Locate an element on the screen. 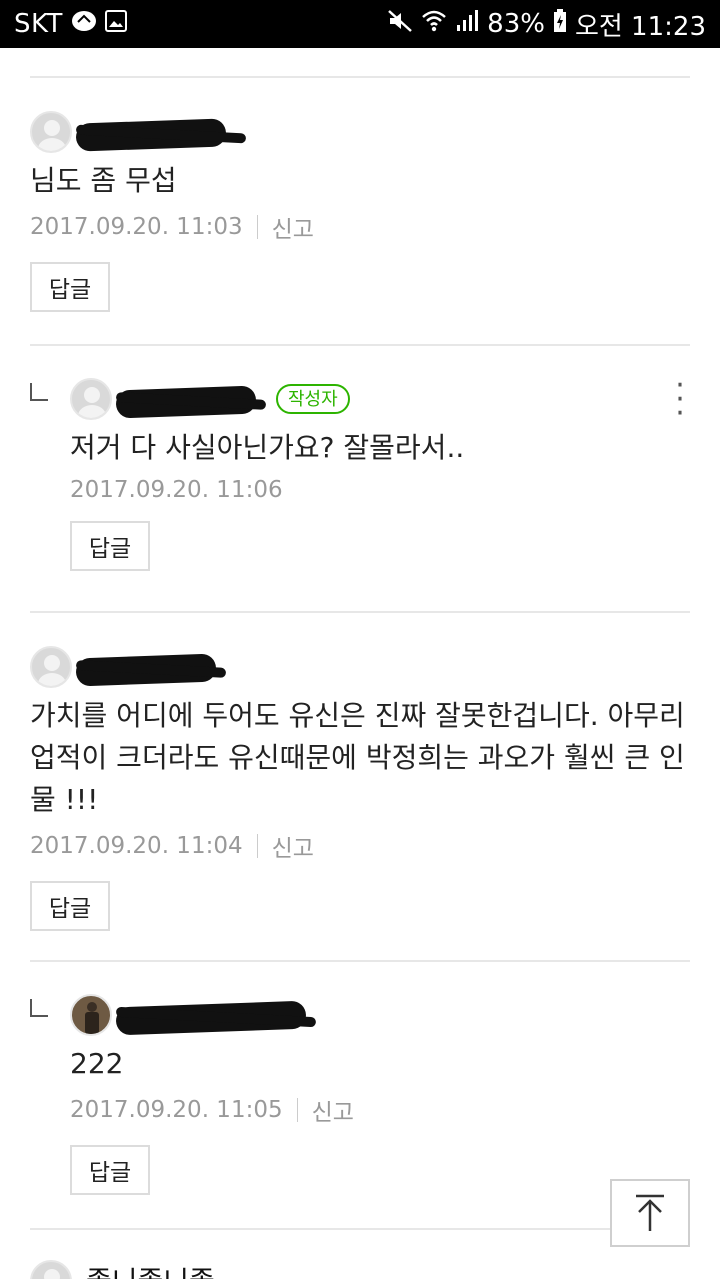 Image resolution: width=720 pixels, height=1279 pixels. comment-text: 님도 좀 무섭 is located at coordinates (103, 180).